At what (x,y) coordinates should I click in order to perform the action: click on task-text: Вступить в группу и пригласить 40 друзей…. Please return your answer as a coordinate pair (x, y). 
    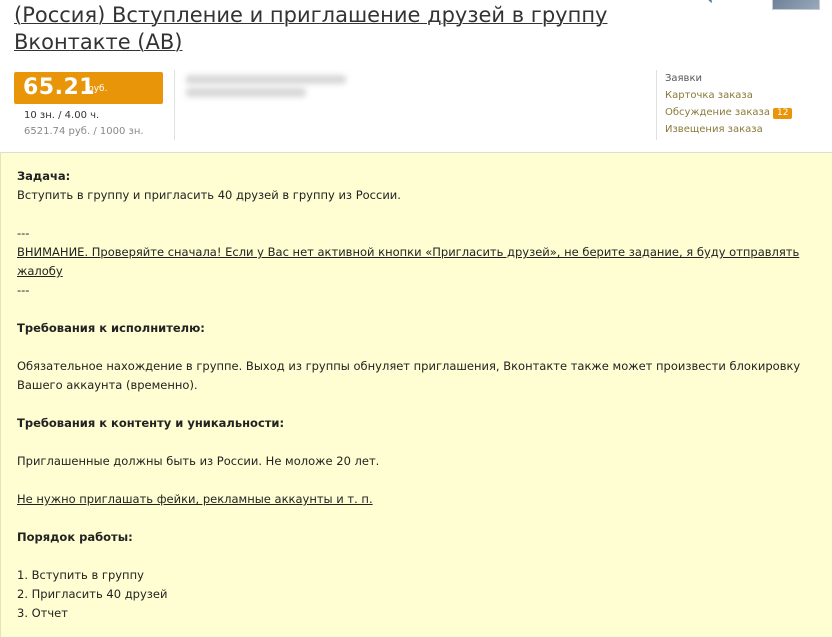
    Looking at the image, I should click on (209, 195).